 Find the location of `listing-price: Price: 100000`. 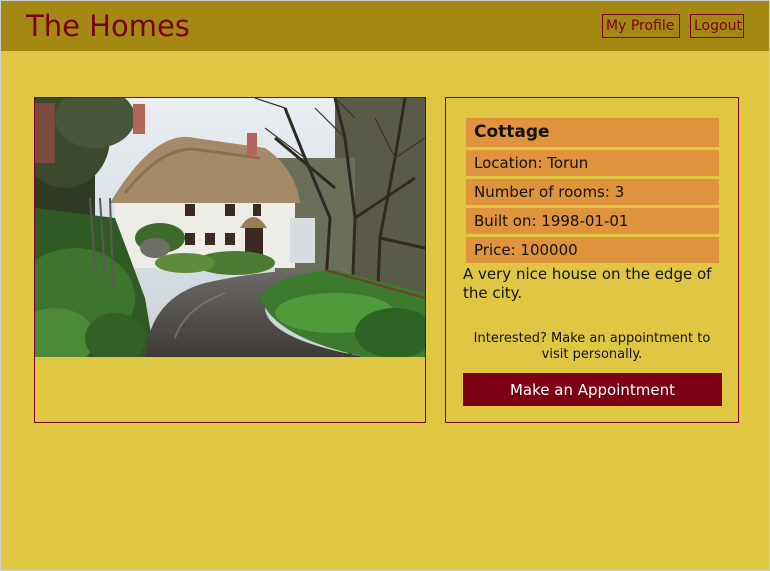

listing-price: Price: 100000 is located at coordinates (592, 250).